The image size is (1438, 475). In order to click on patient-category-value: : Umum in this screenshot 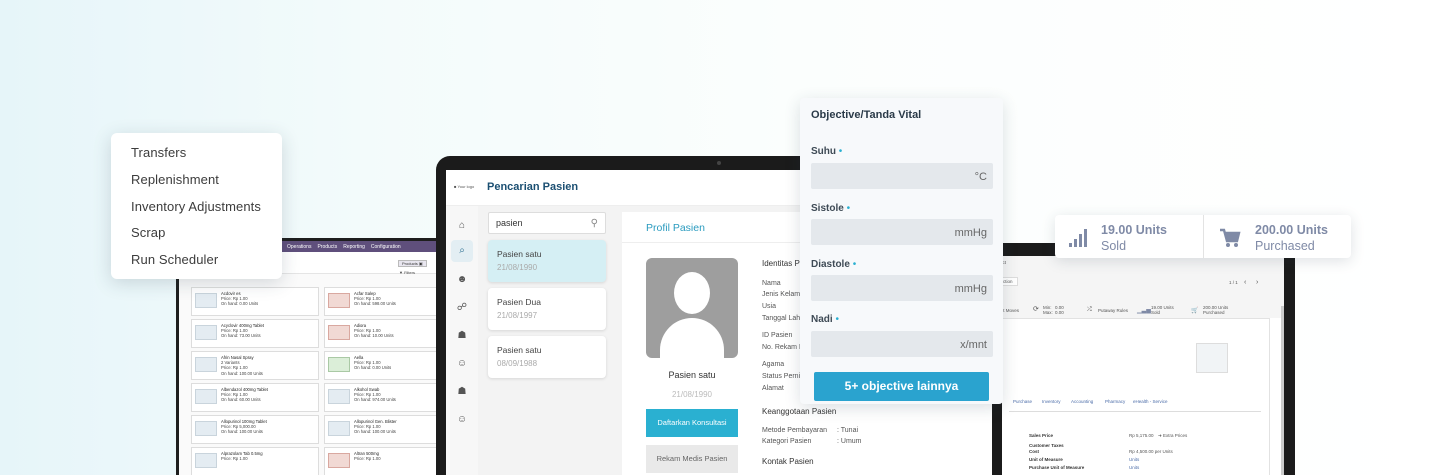, I will do `click(849, 441)`.